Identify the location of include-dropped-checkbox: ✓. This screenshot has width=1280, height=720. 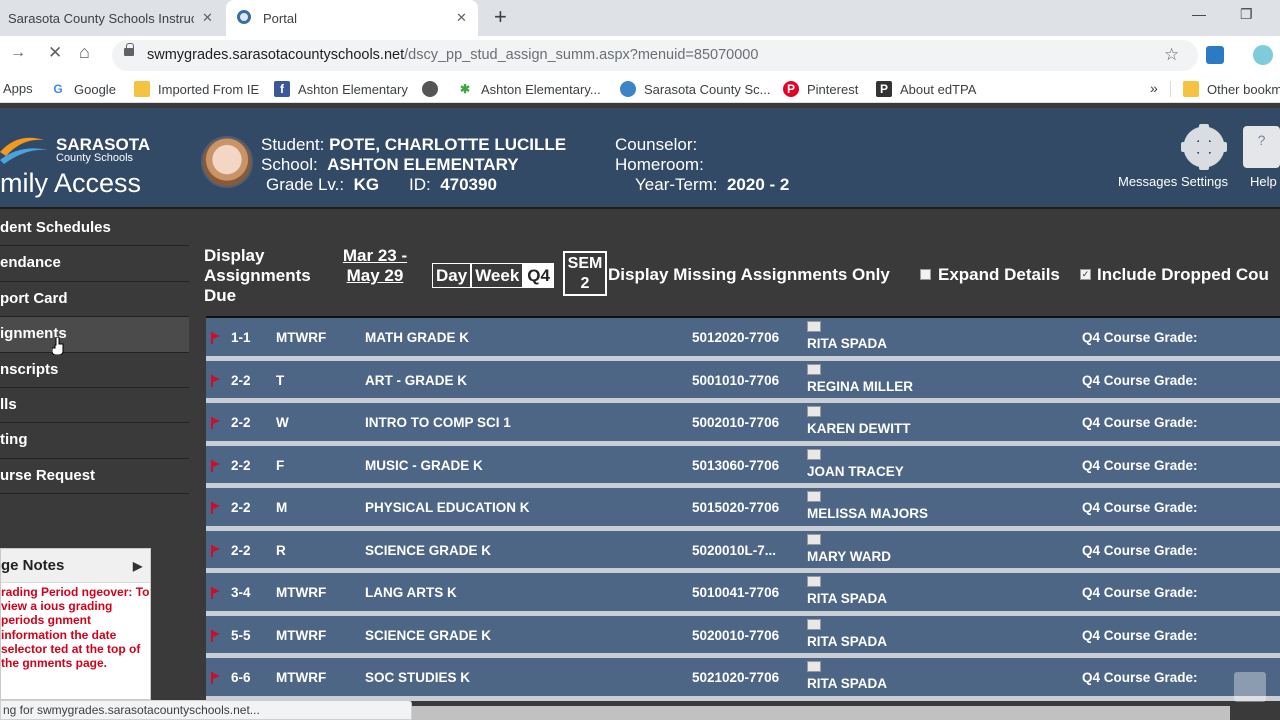
(1085, 274).